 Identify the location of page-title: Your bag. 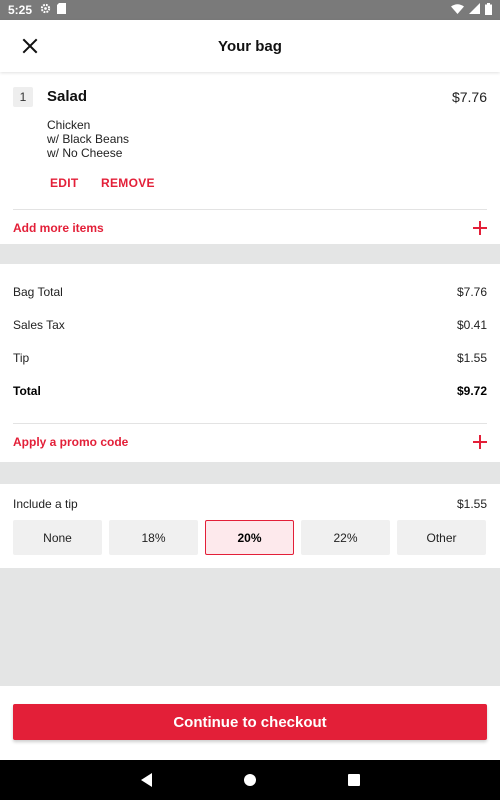
(250, 46).